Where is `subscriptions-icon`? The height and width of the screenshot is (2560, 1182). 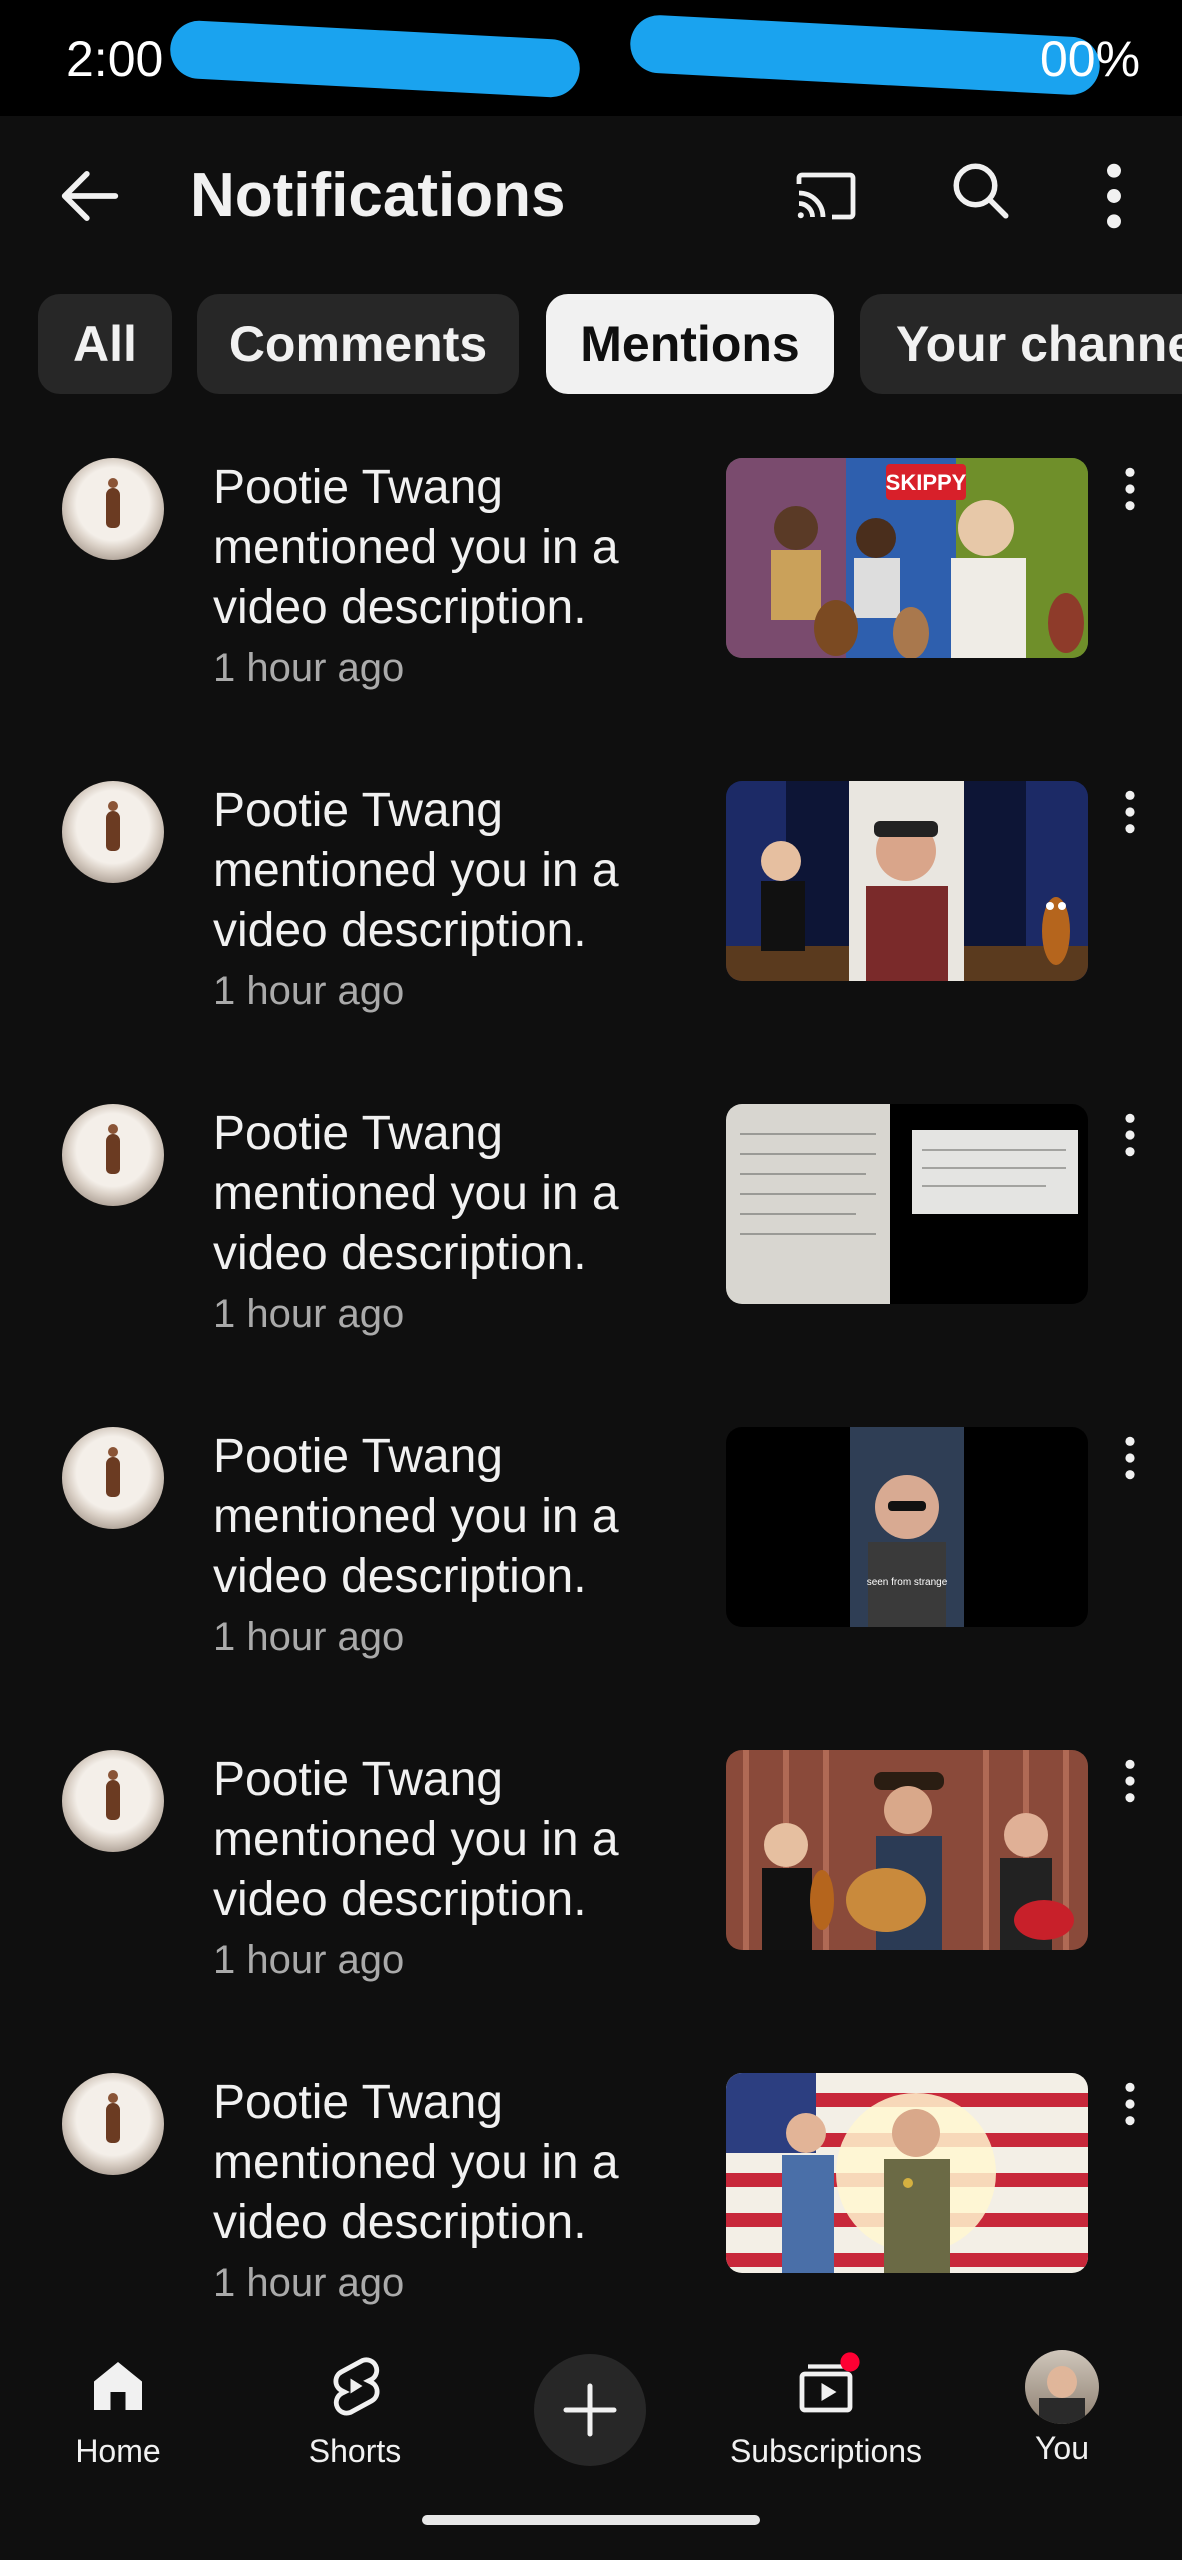 subscriptions-icon is located at coordinates (829, 2382).